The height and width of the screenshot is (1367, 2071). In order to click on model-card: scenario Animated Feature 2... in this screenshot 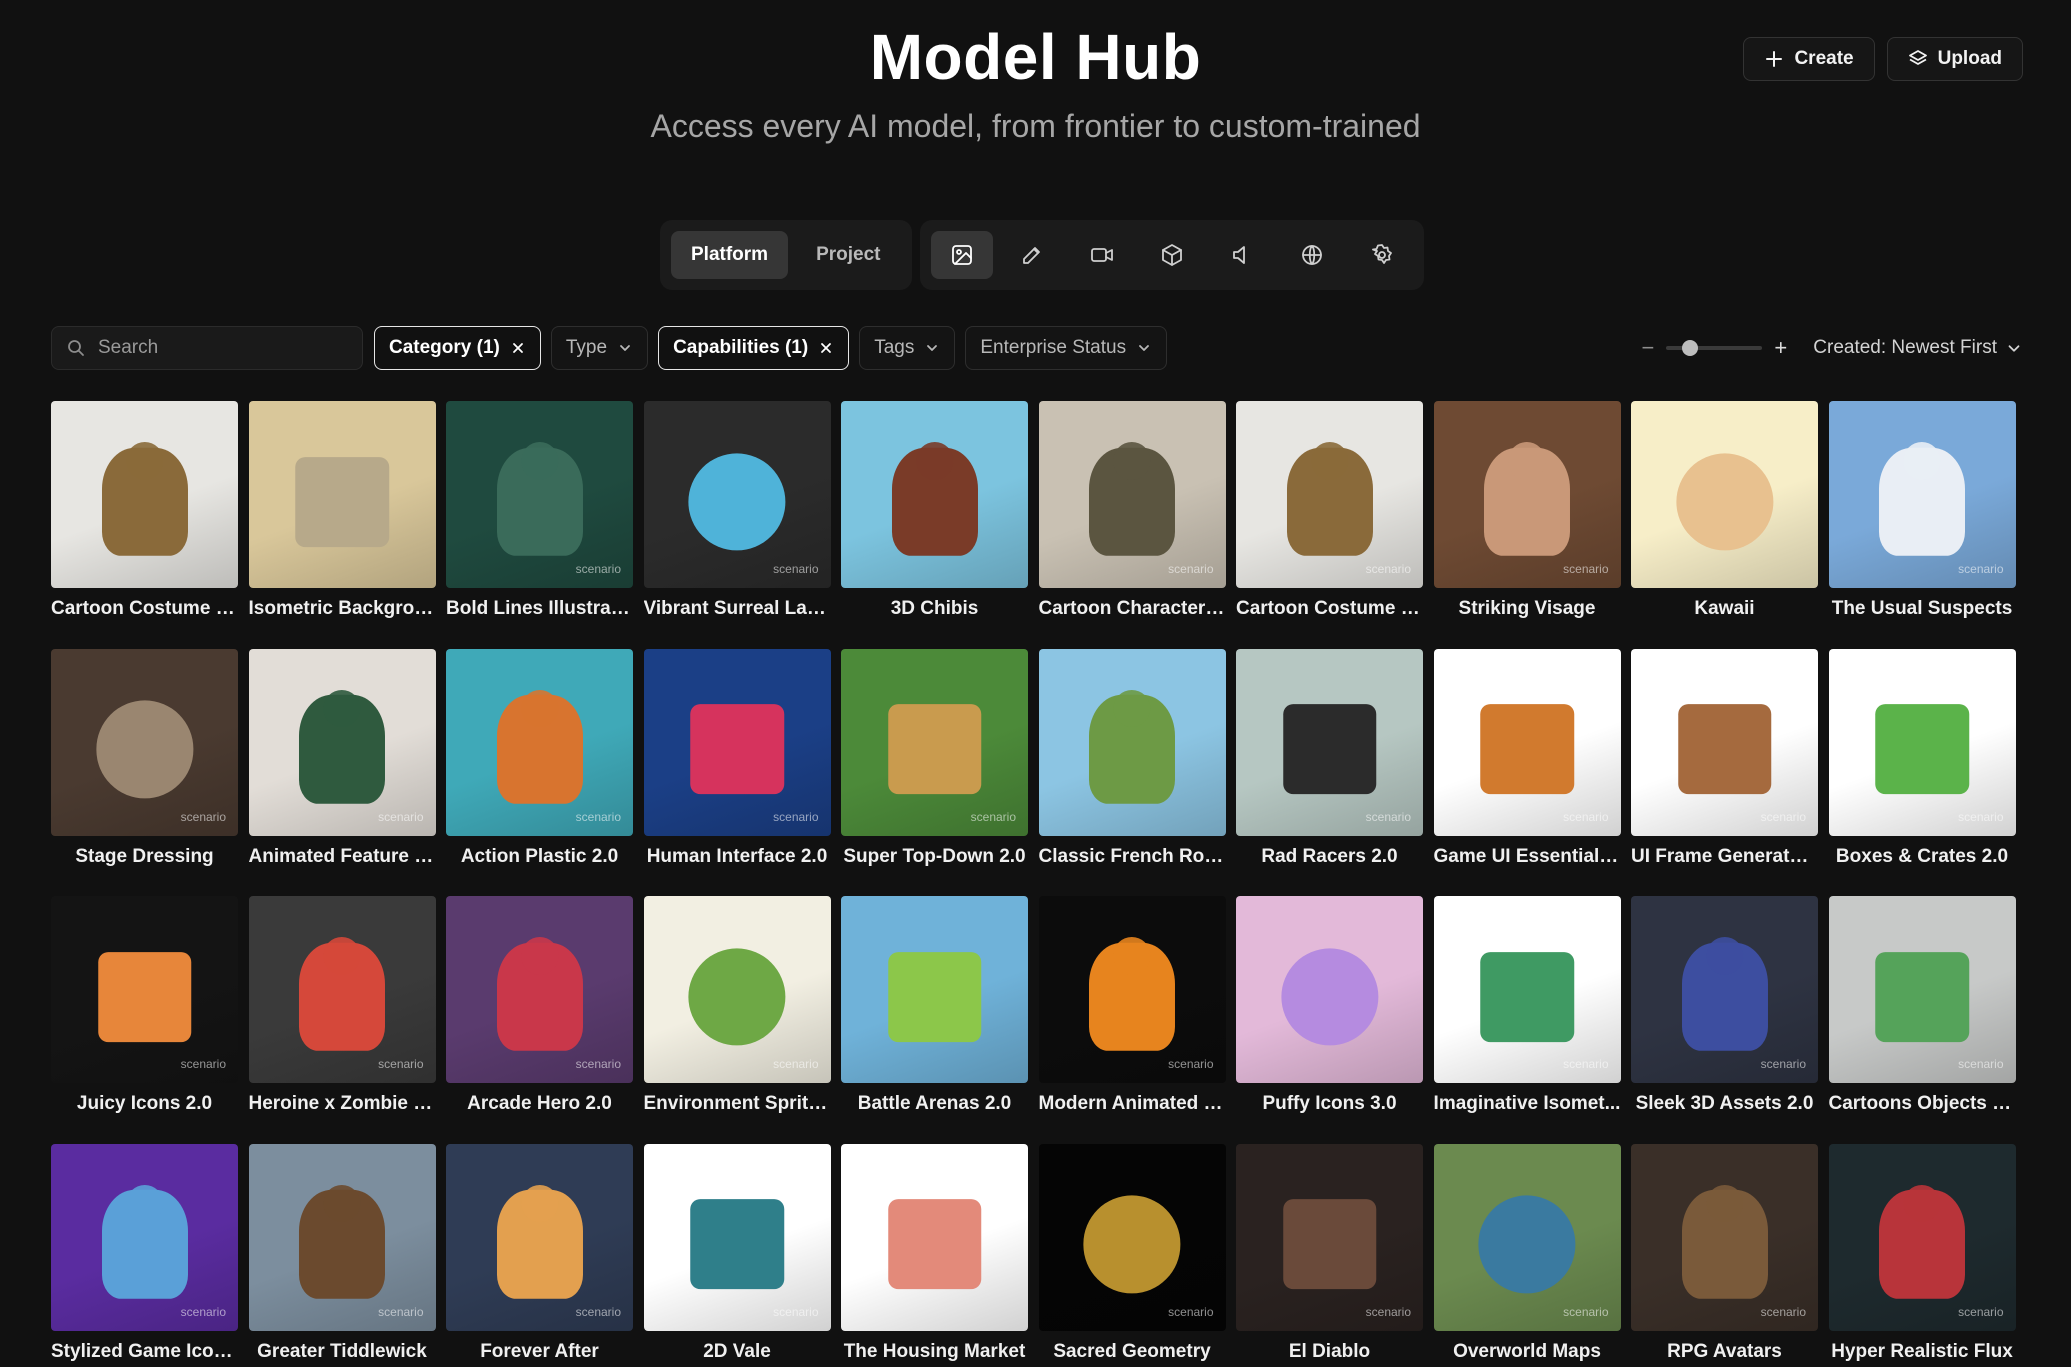, I will do `click(342, 772)`.